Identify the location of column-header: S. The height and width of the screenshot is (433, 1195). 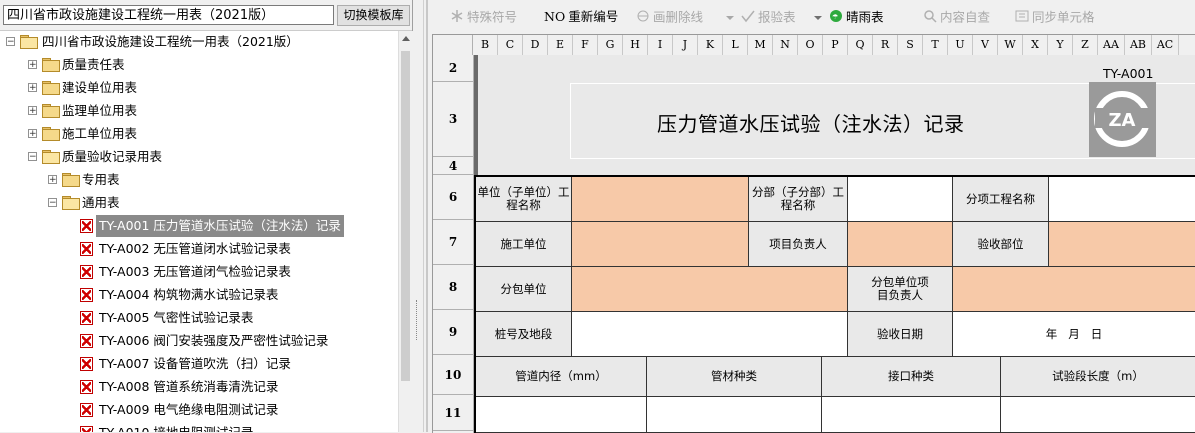
(910, 45).